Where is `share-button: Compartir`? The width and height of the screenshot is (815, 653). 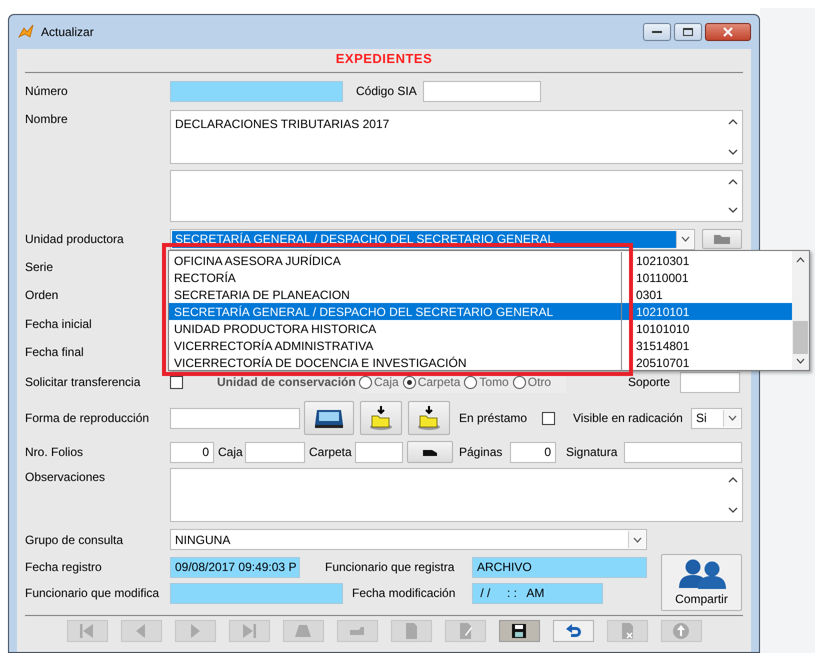 share-button: Compartir is located at coordinates (701, 582).